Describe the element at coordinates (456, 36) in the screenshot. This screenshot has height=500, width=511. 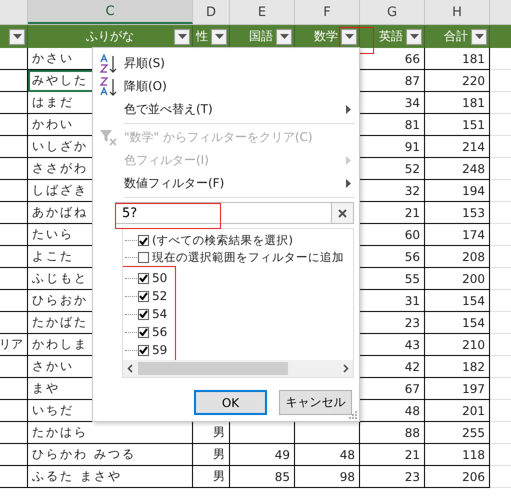
I see `header-label: 合計` at that location.